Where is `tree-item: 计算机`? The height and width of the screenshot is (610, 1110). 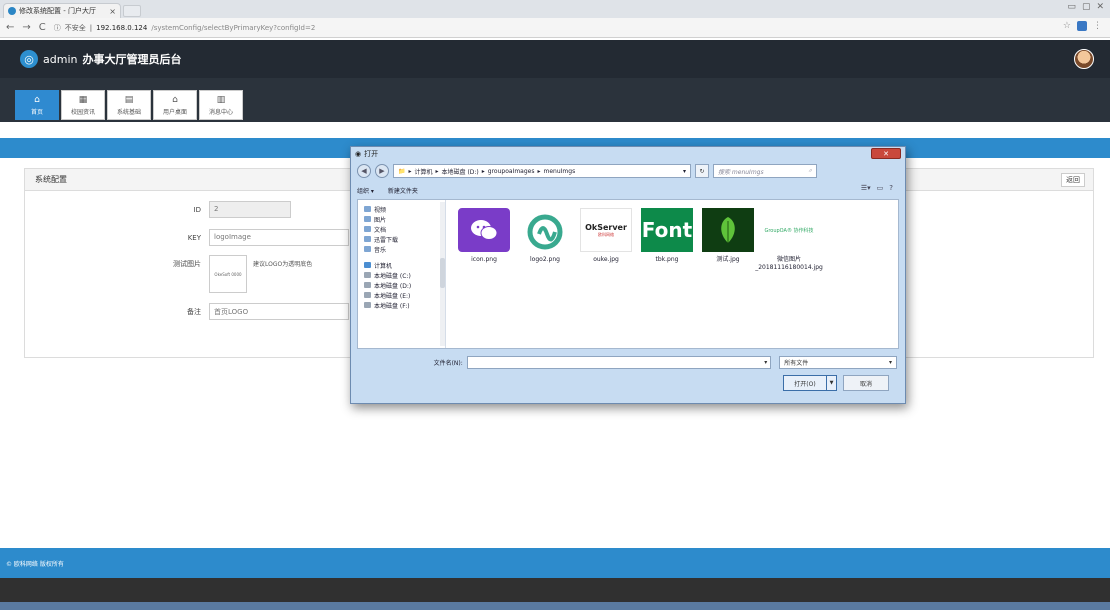 tree-item: 计算机 is located at coordinates (401, 265).